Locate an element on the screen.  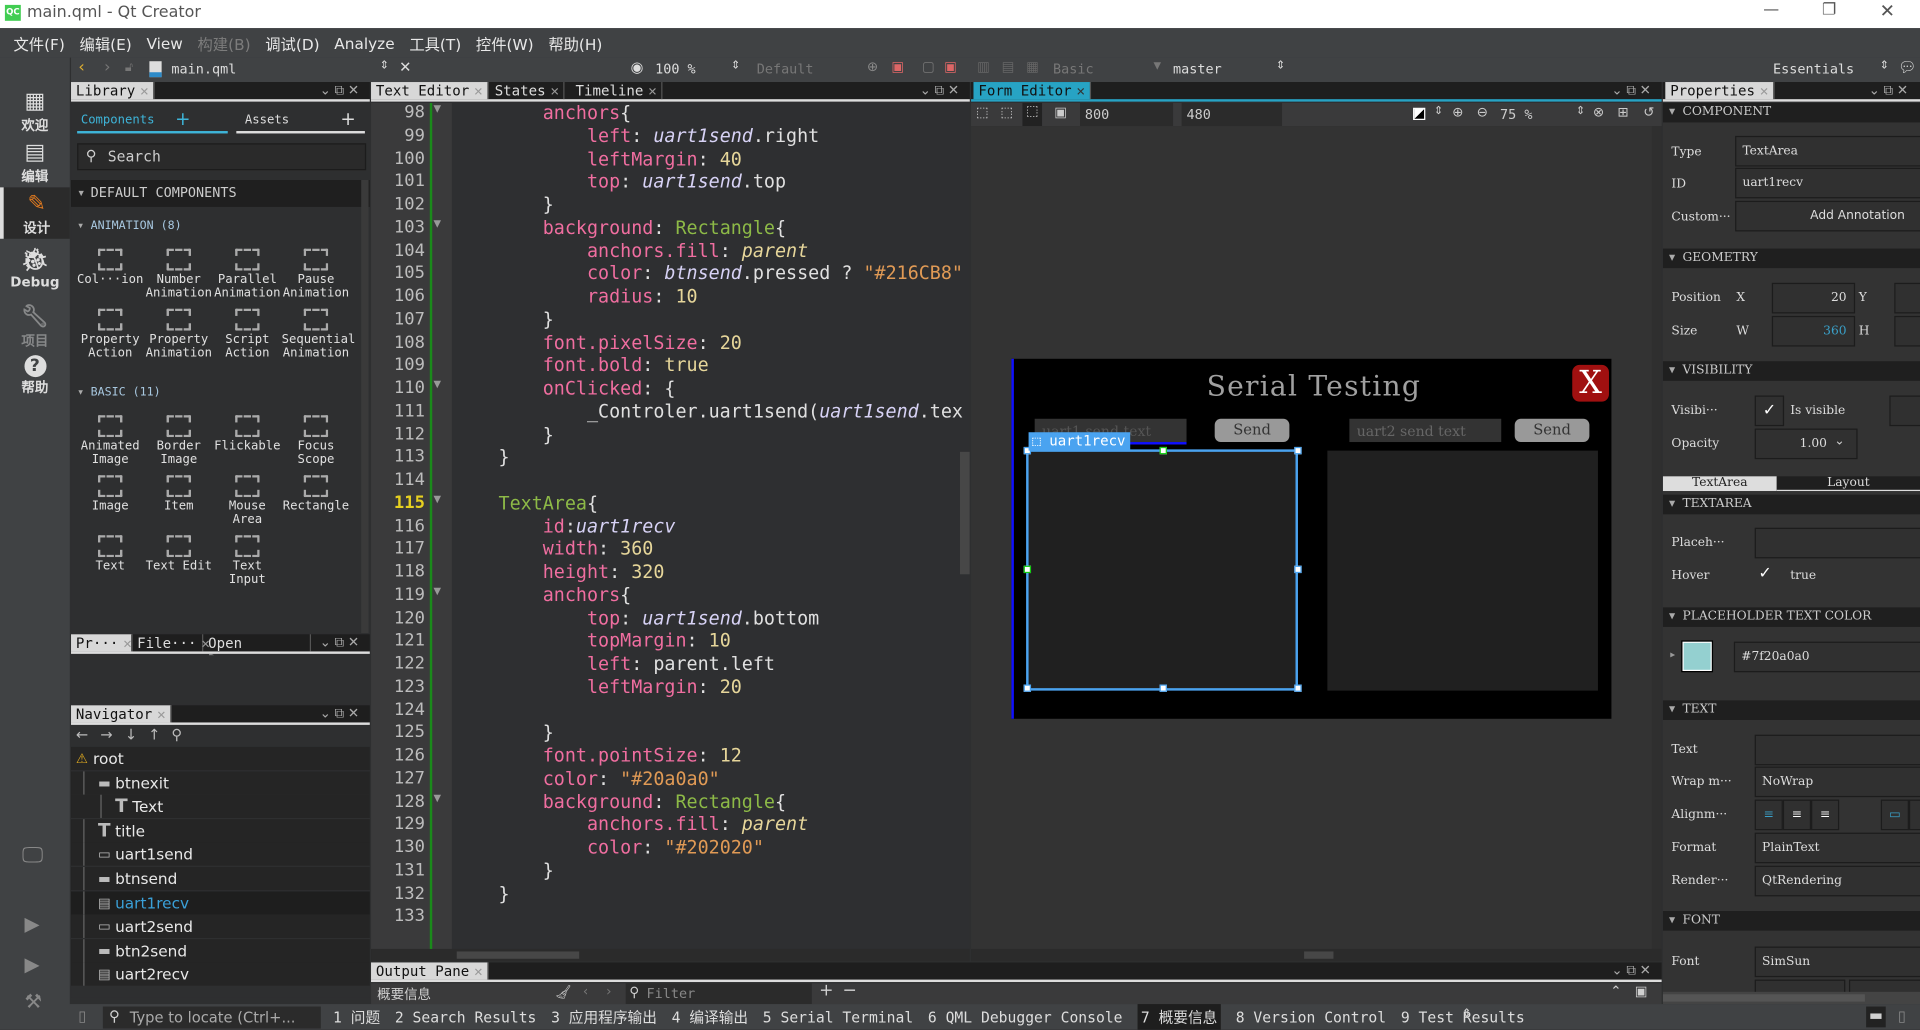
restore-button: ❐ is located at coordinates (1829, 10).